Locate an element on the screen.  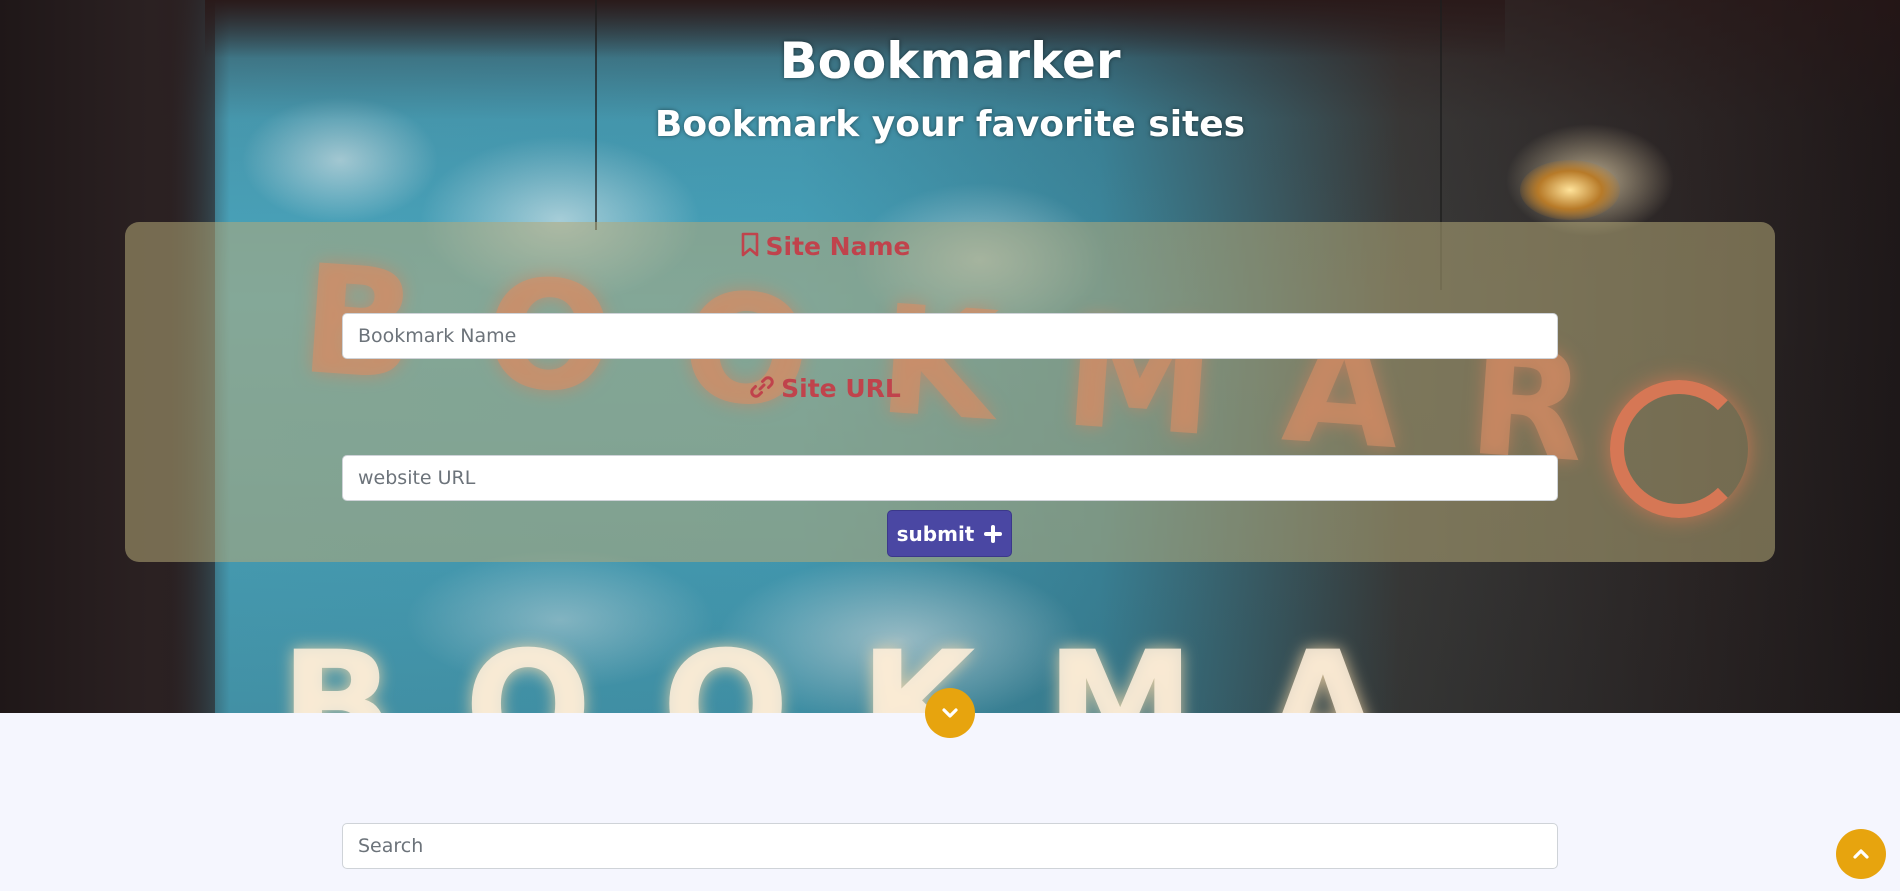
site-url-label: Site URL is located at coordinates (841, 388).